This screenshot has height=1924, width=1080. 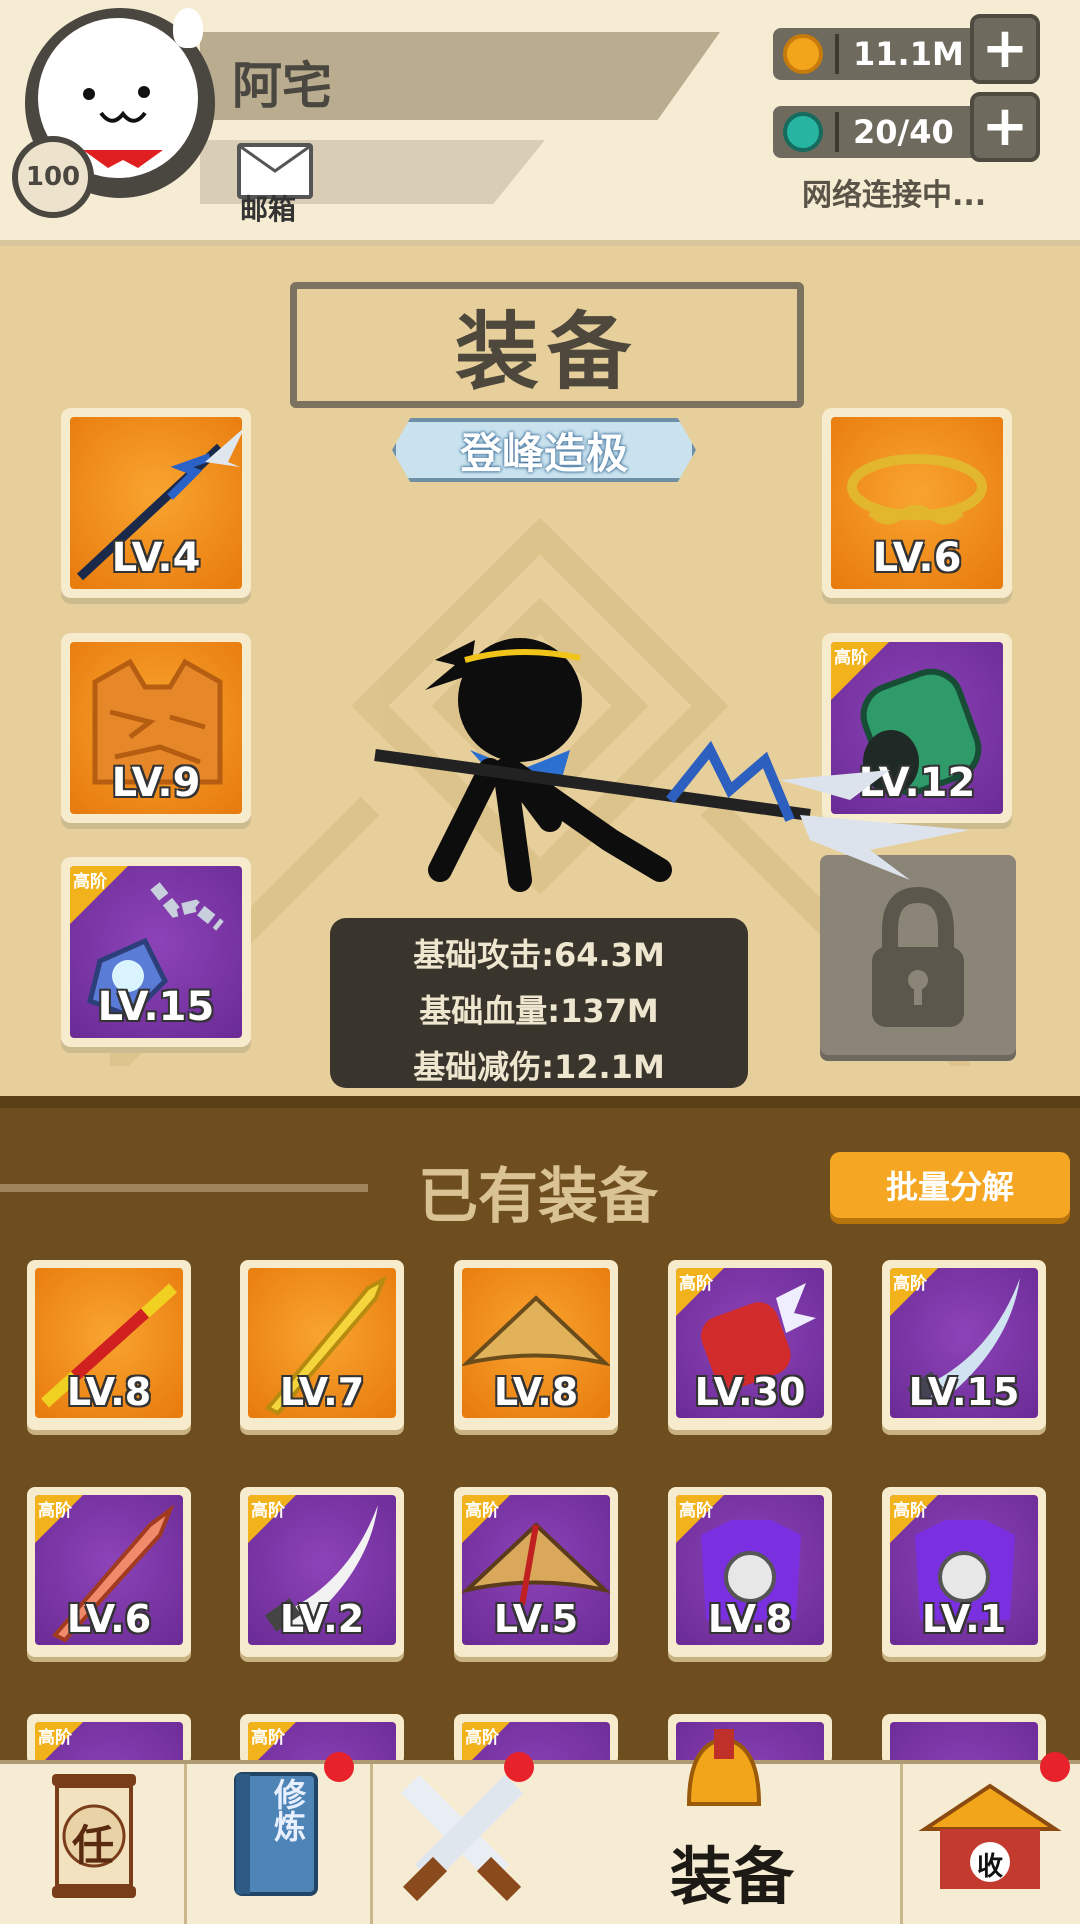 What do you see at coordinates (1005, 49) in the screenshot?
I see `add-coins-button: +` at bounding box center [1005, 49].